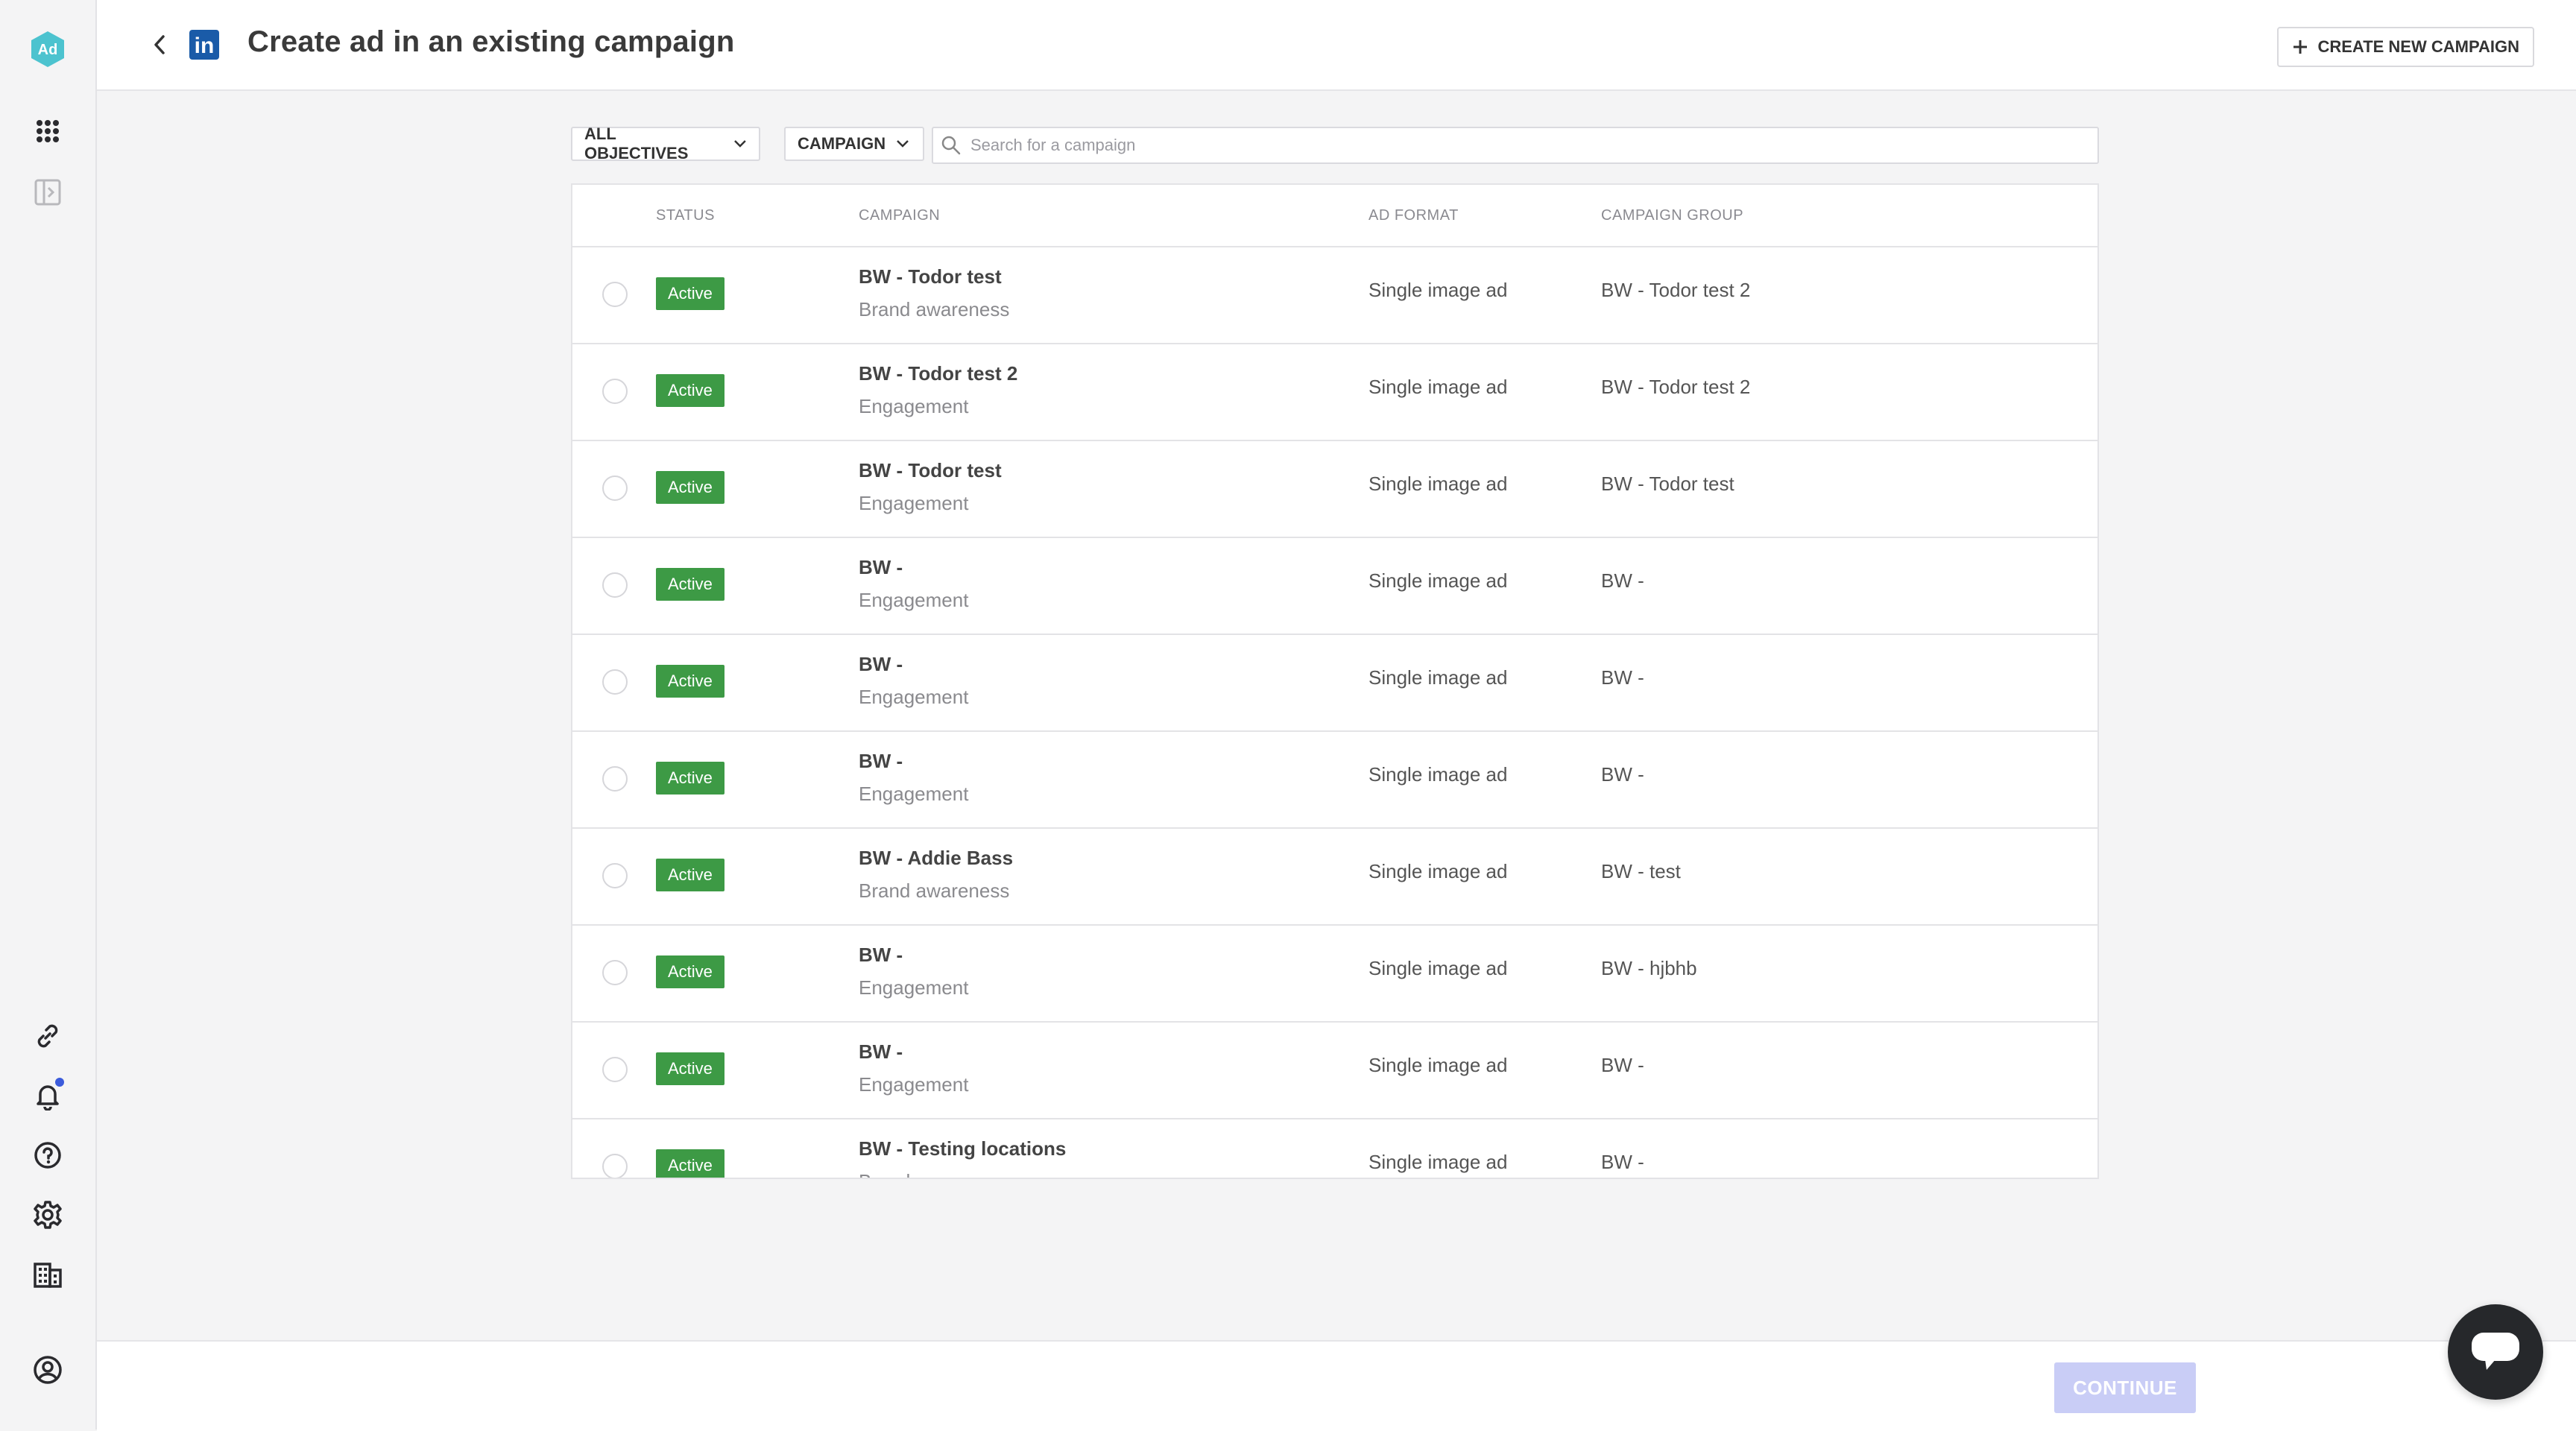 This screenshot has height=1431, width=2576. What do you see at coordinates (951, 145) in the screenshot?
I see `search-icon` at bounding box center [951, 145].